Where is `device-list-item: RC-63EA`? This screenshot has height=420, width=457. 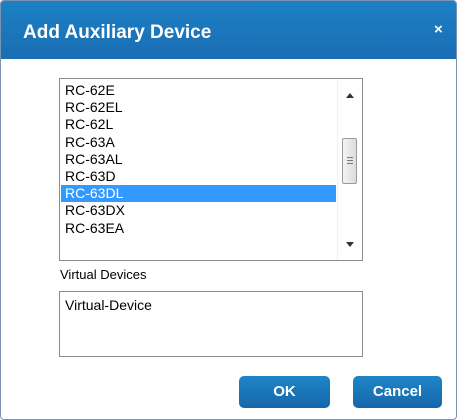
device-list-item: RC-63EA is located at coordinates (198, 228).